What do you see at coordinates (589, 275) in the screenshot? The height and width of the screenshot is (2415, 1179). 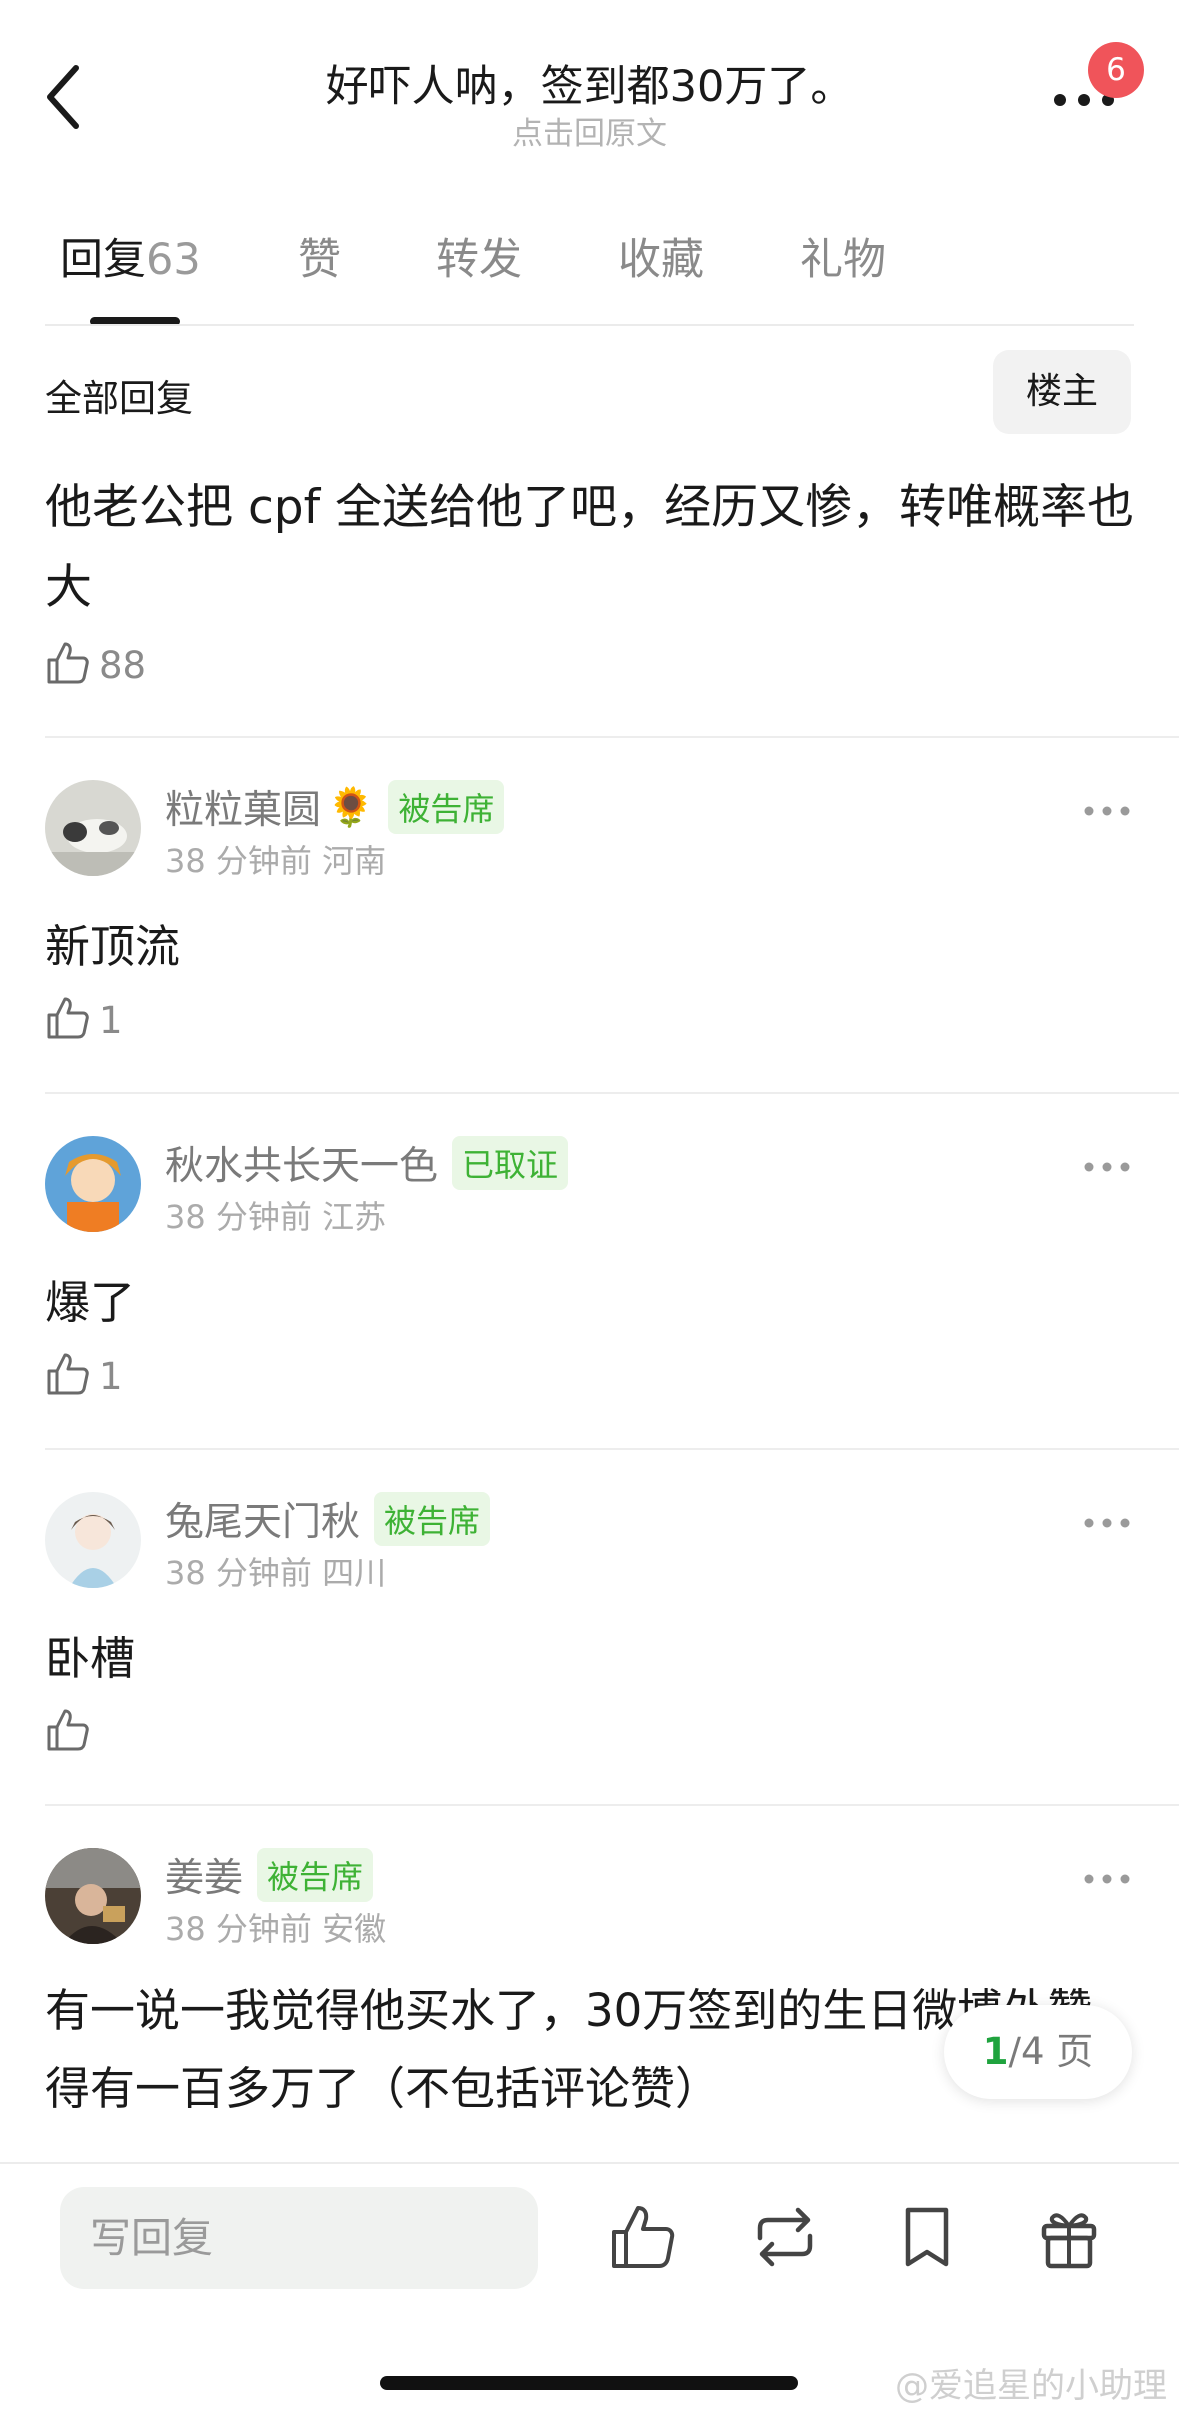 I see `tab-bar: 回复63 赞 转发 收藏 礼物` at bounding box center [589, 275].